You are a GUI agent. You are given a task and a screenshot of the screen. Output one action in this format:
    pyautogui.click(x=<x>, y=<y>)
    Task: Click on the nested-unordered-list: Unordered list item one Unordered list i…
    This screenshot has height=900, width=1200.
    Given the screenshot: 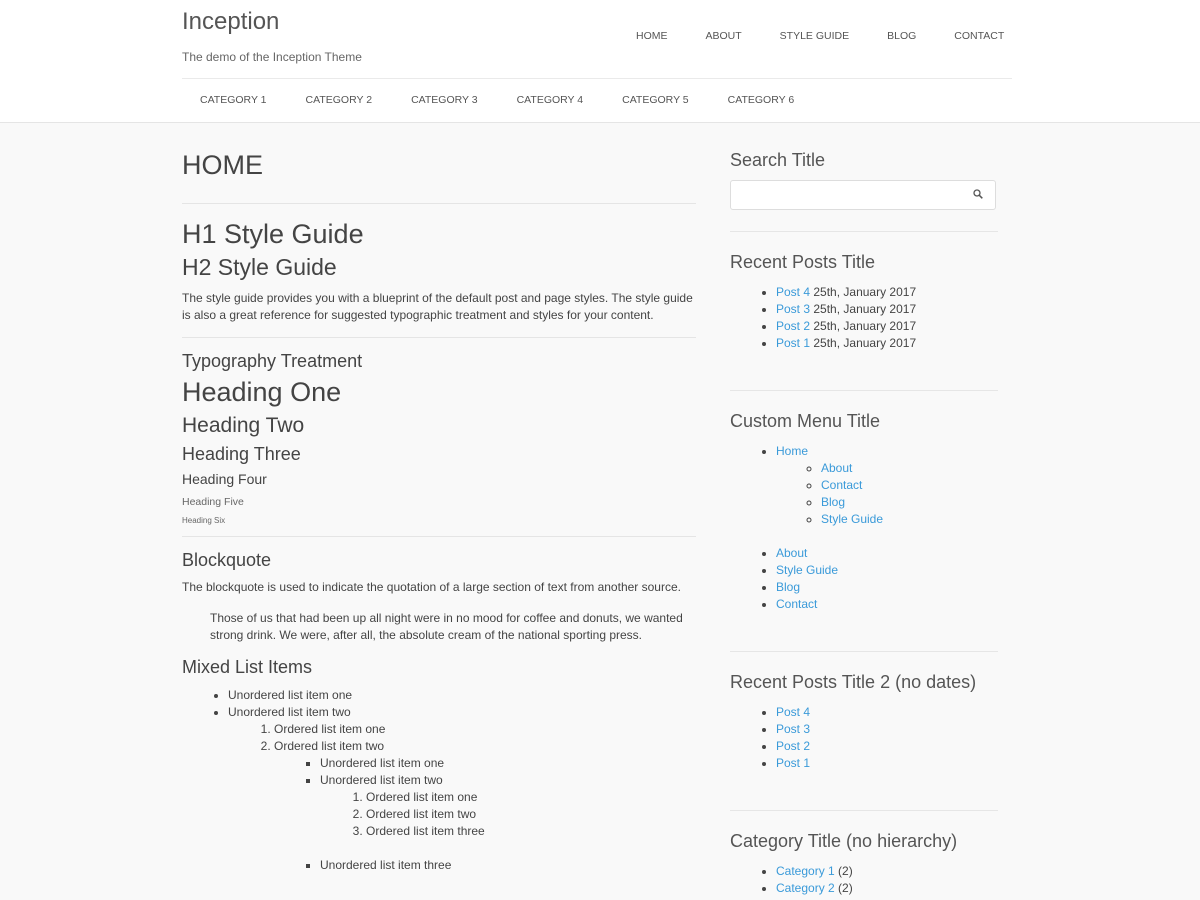 What is the action you would take?
    pyautogui.click(x=485, y=814)
    